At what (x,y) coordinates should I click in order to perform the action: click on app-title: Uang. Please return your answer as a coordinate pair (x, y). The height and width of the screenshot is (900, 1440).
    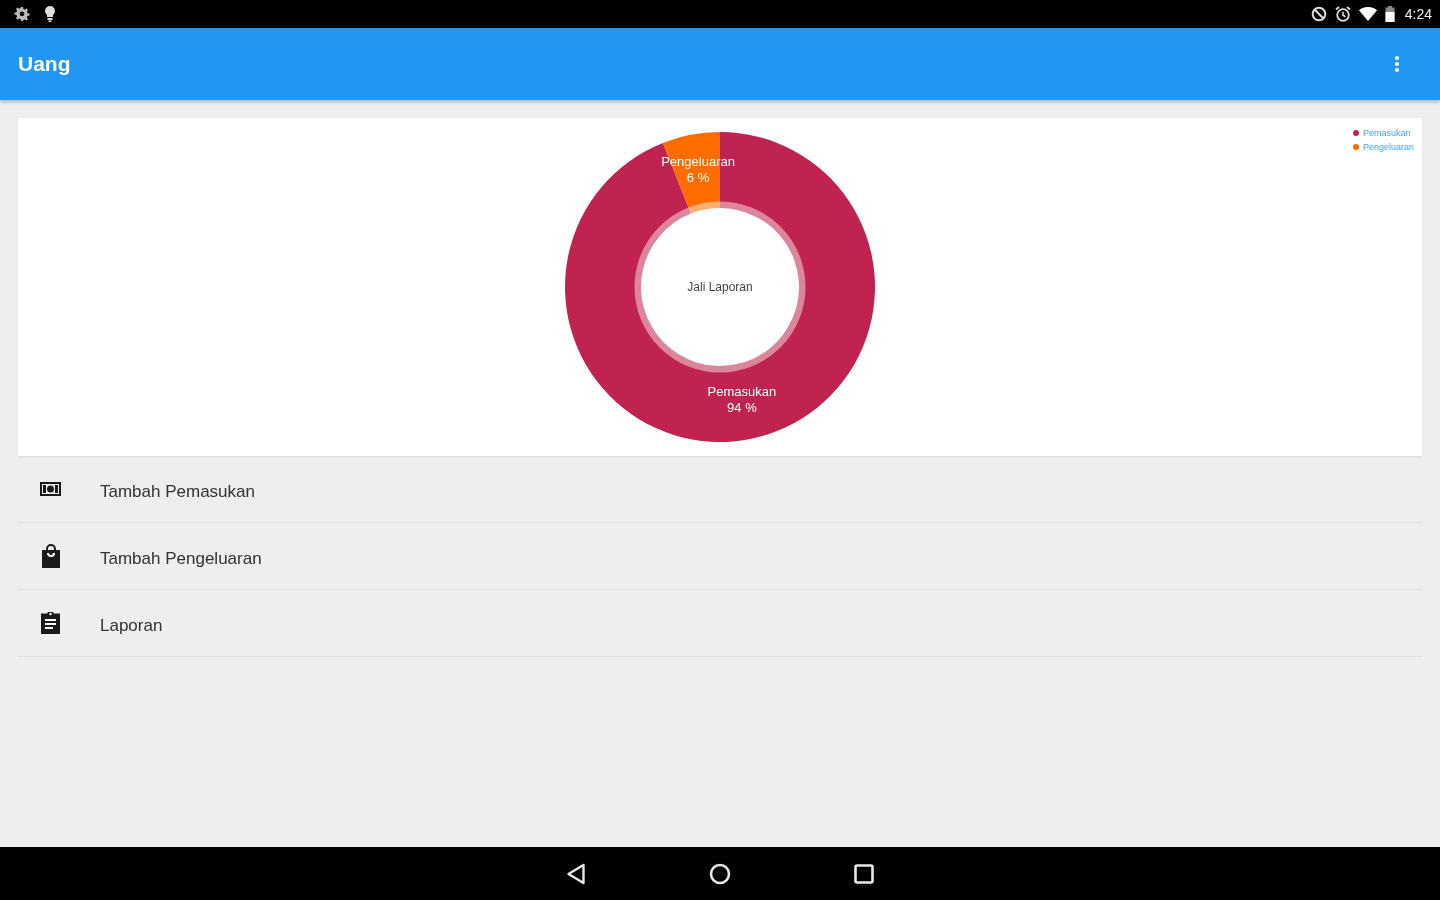
    Looking at the image, I should click on (45, 64).